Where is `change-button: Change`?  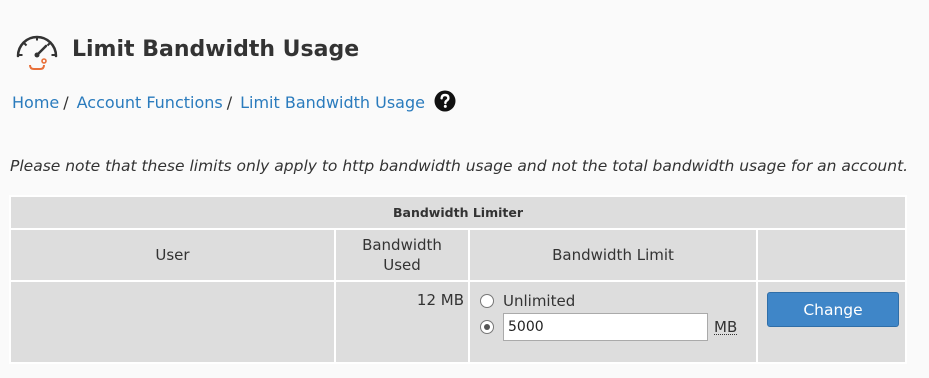
change-button: Change is located at coordinates (833, 309).